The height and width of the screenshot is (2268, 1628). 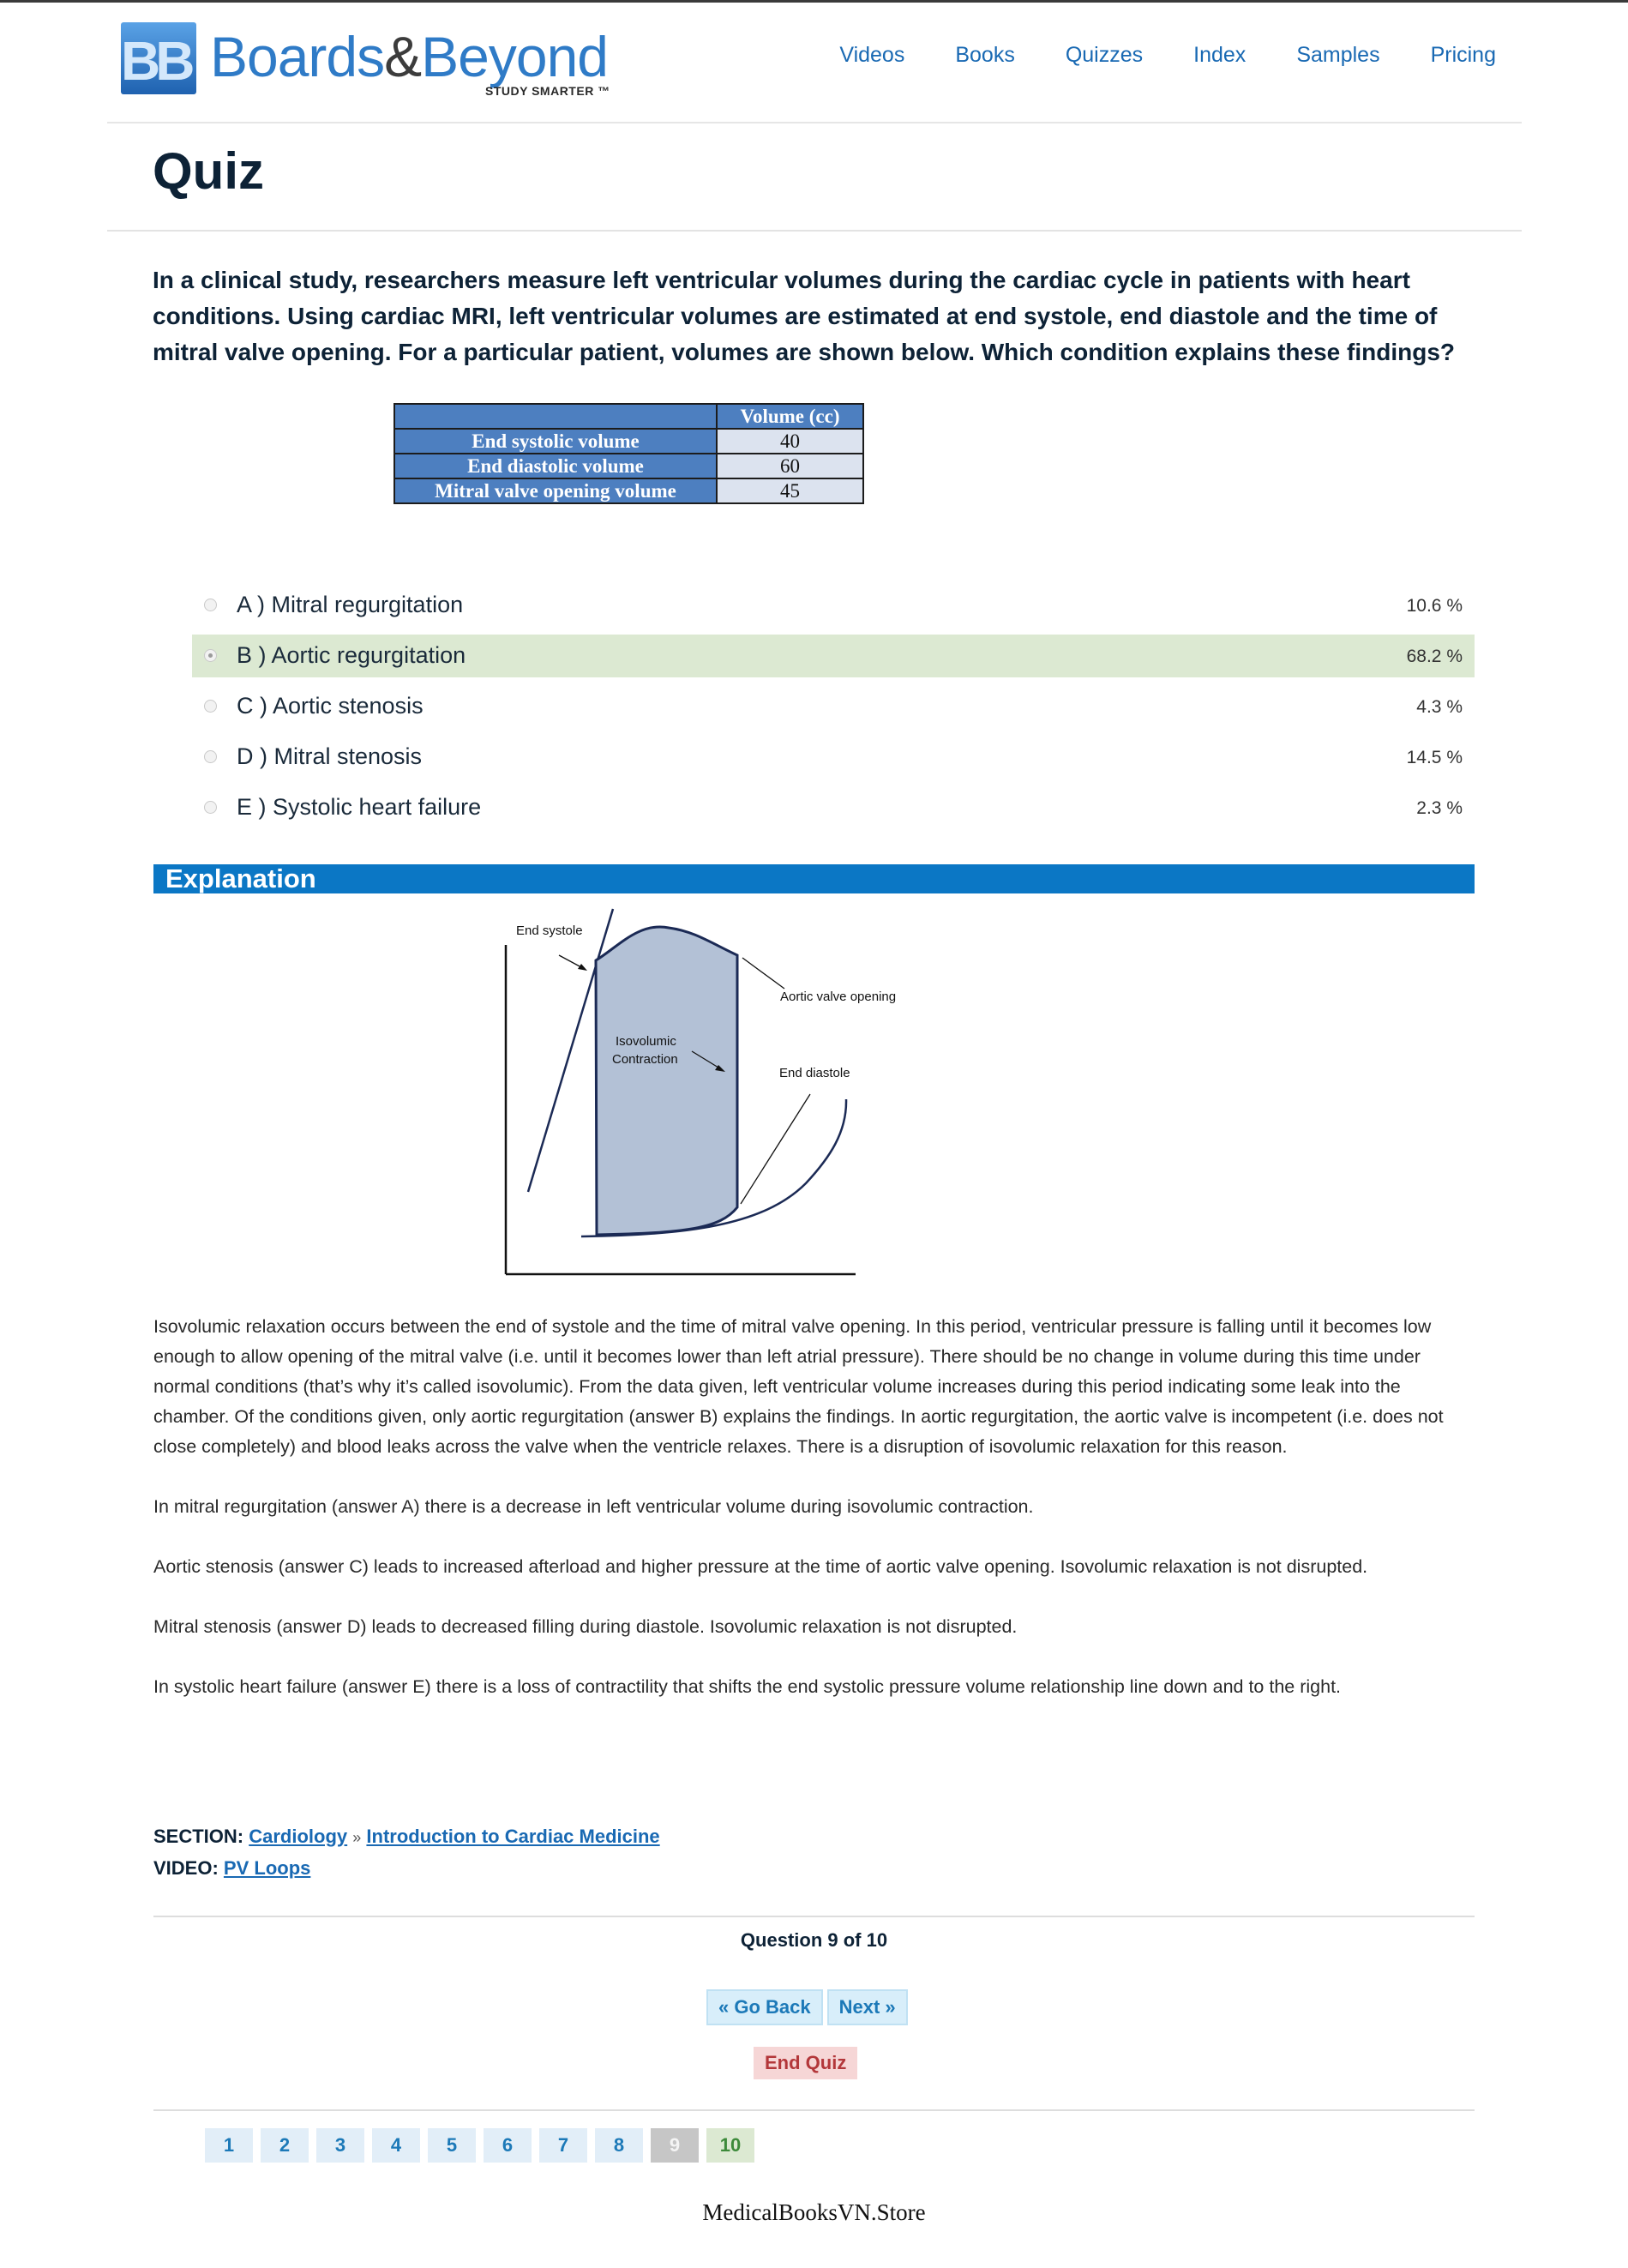 I want to click on logo-tagline: STUDY SMARTER ™, so click(x=547, y=91).